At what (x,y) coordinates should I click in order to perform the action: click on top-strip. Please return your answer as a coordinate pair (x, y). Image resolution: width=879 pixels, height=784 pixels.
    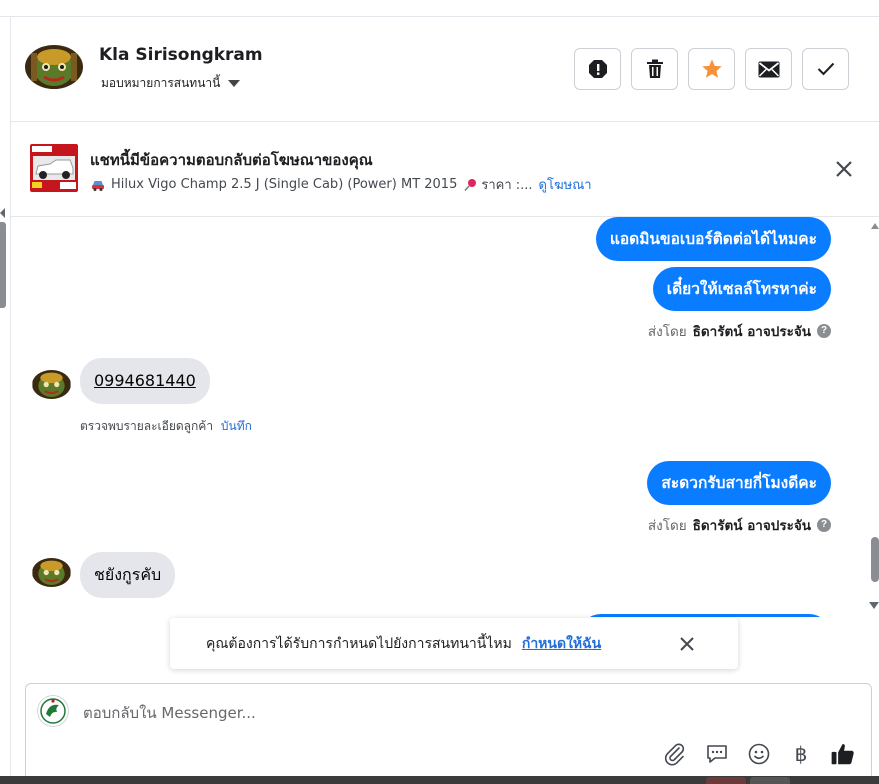
    Looking at the image, I should click on (439, 8).